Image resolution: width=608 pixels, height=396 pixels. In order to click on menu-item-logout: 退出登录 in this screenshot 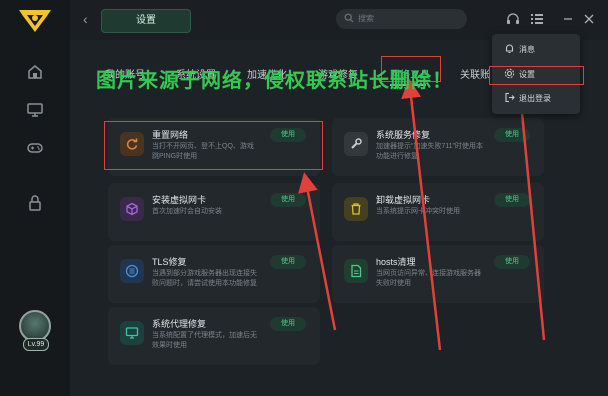, I will do `click(536, 98)`.